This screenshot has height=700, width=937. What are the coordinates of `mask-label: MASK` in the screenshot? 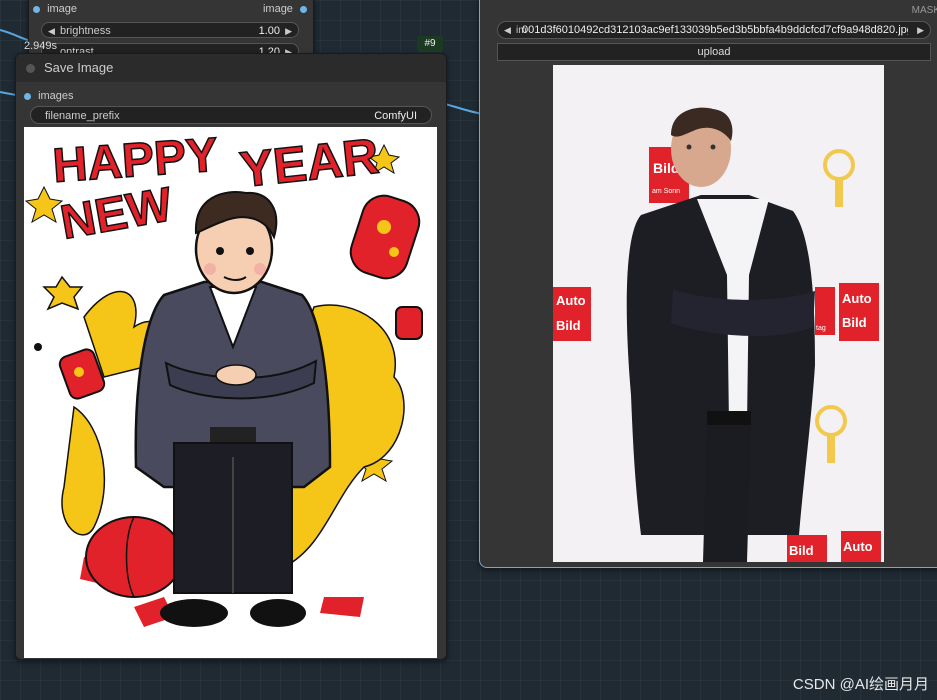 It's located at (924, 10).